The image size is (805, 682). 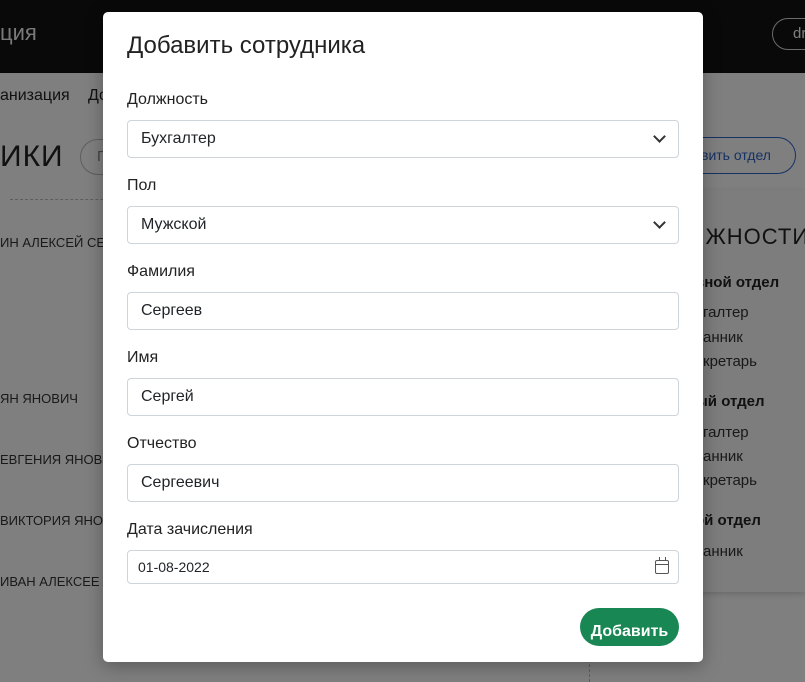 What do you see at coordinates (178, 138) in the screenshot?
I see `position-select-value: Бухгалтер` at bounding box center [178, 138].